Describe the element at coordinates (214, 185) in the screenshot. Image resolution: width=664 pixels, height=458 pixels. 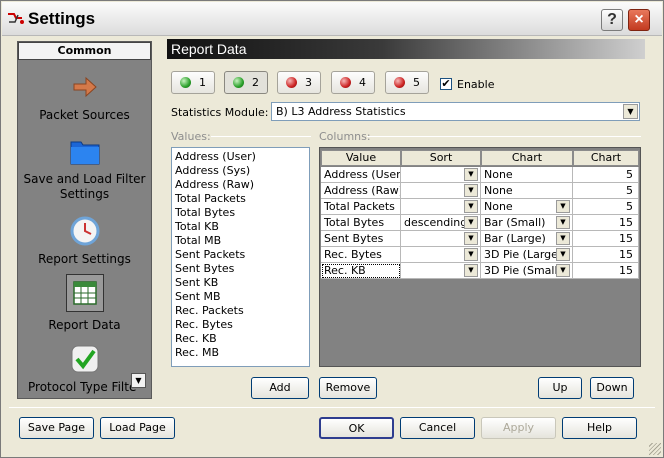
I see `list-item: Address (Raw)` at that location.